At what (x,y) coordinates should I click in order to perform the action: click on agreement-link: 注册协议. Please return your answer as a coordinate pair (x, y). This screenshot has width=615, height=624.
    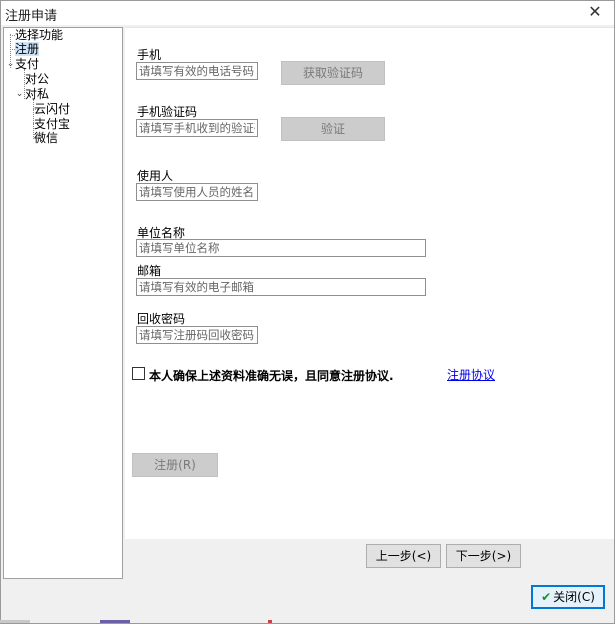
    Looking at the image, I should click on (471, 374).